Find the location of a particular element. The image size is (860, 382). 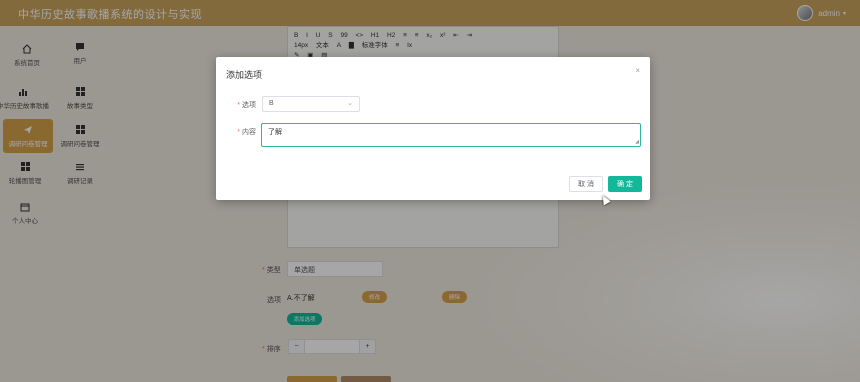

close-icon: × is located at coordinates (637, 70).